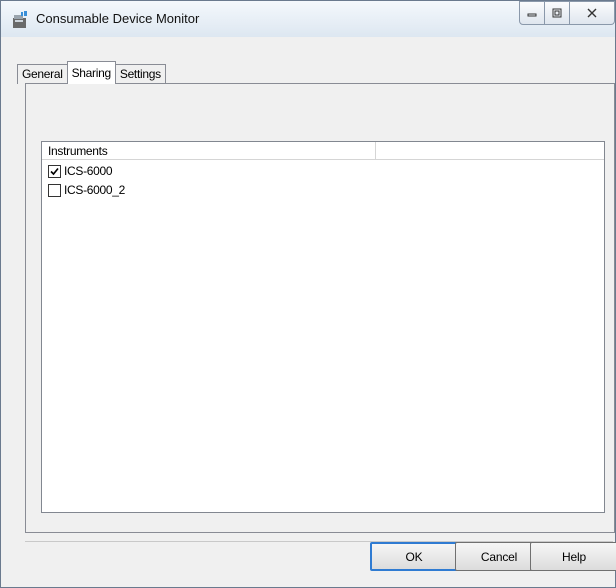 The image size is (616, 588). I want to click on minimize-icon, so click(532, 15).